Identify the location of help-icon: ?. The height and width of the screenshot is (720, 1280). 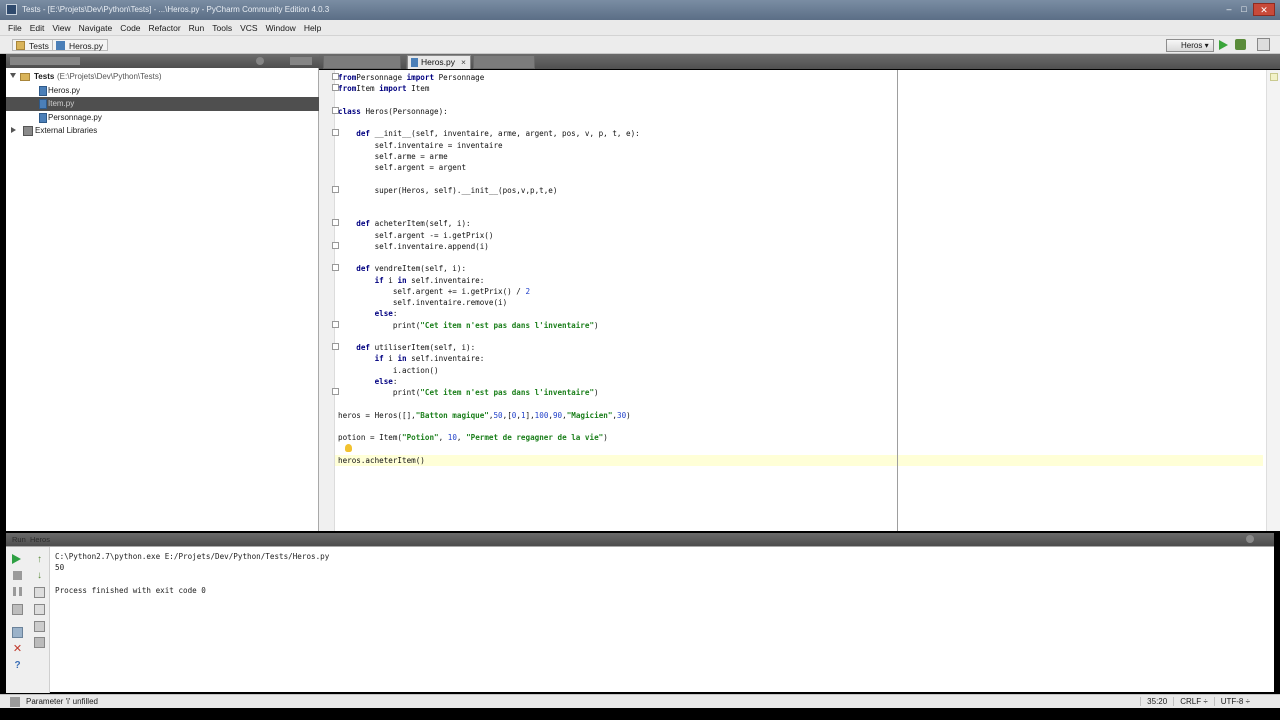
(17, 665).